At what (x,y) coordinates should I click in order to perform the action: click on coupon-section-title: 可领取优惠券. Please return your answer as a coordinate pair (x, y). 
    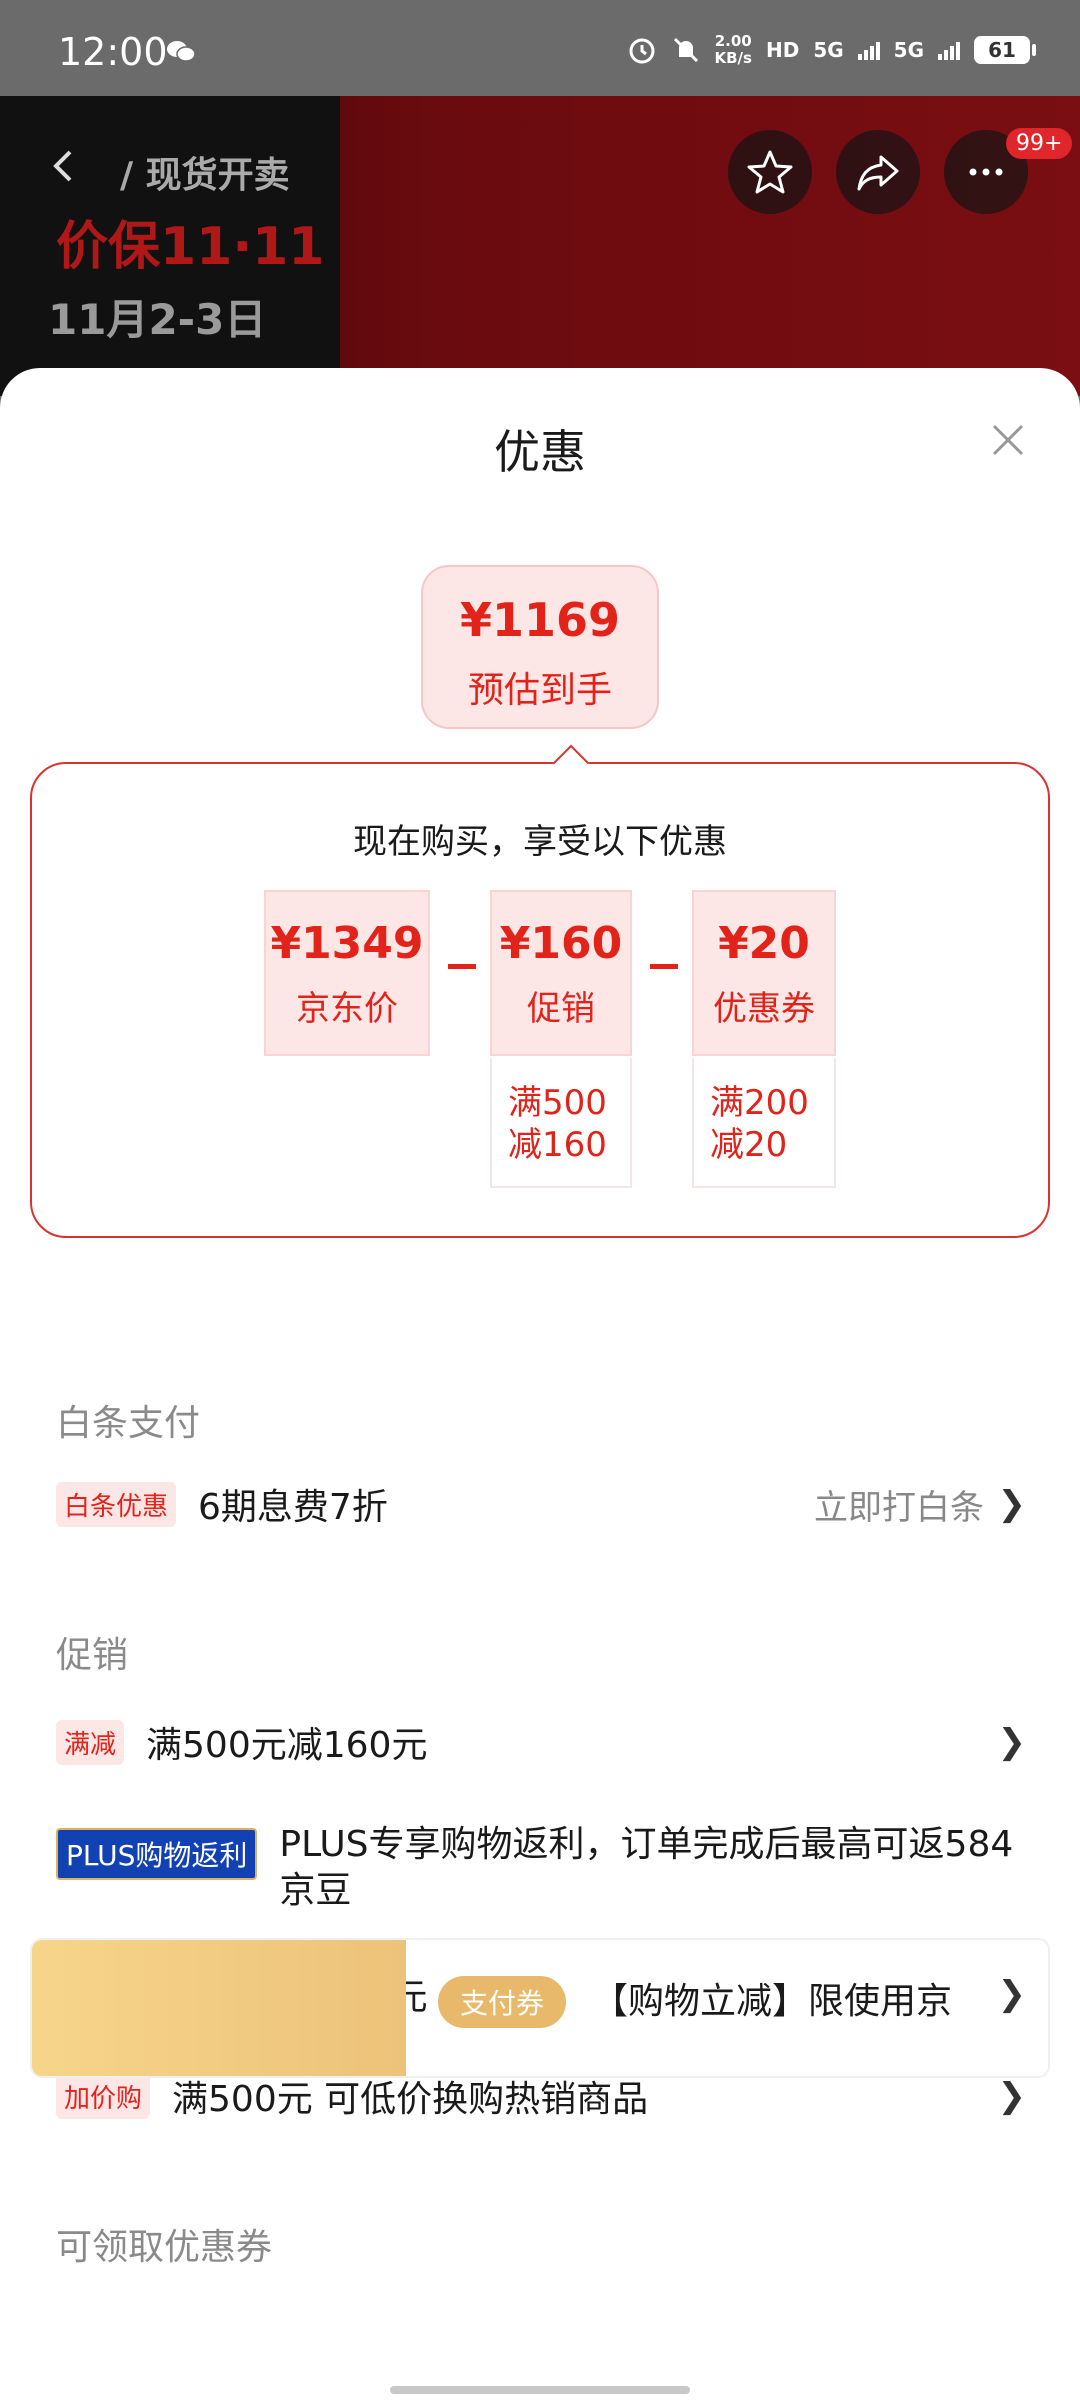
    Looking at the image, I should click on (164, 2247).